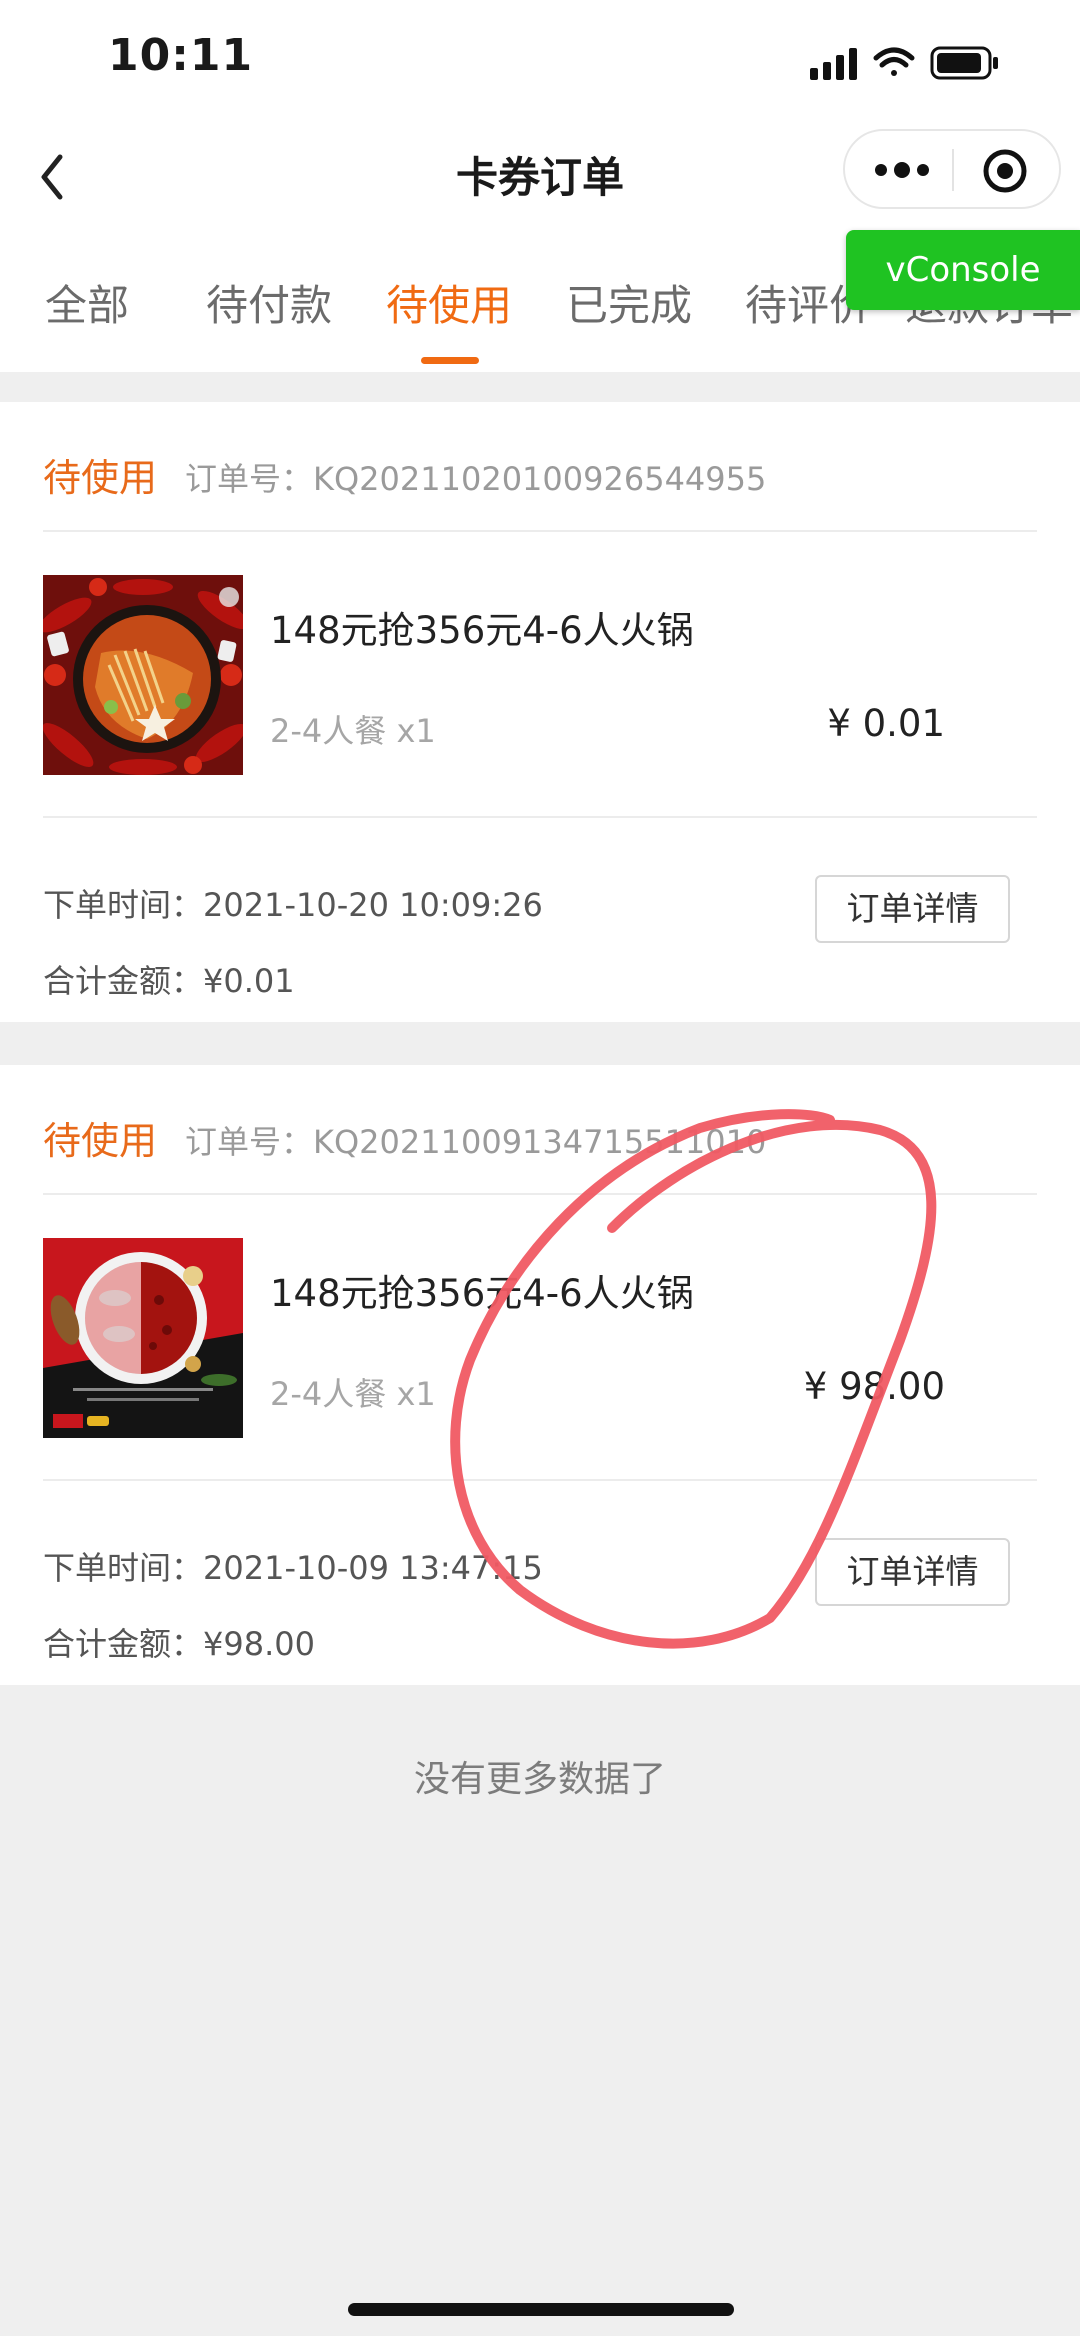 The height and width of the screenshot is (2336, 1080). What do you see at coordinates (476, 479) in the screenshot?
I see `order-number: 订单号：KQ20211020100926544955` at bounding box center [476, 479].